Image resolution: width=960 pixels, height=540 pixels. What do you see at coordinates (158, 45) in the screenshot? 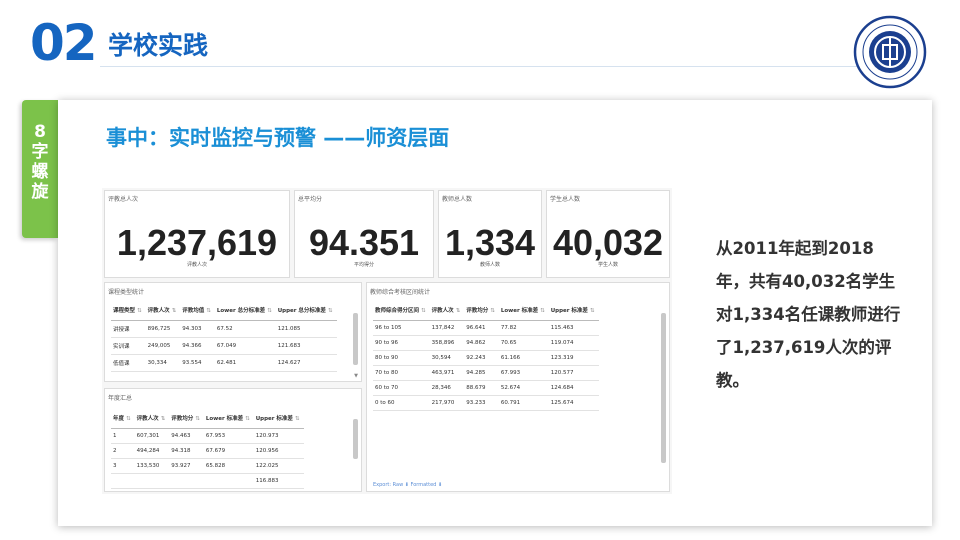
I see `section-title: 学校实践` at bounding box center [158, 45].